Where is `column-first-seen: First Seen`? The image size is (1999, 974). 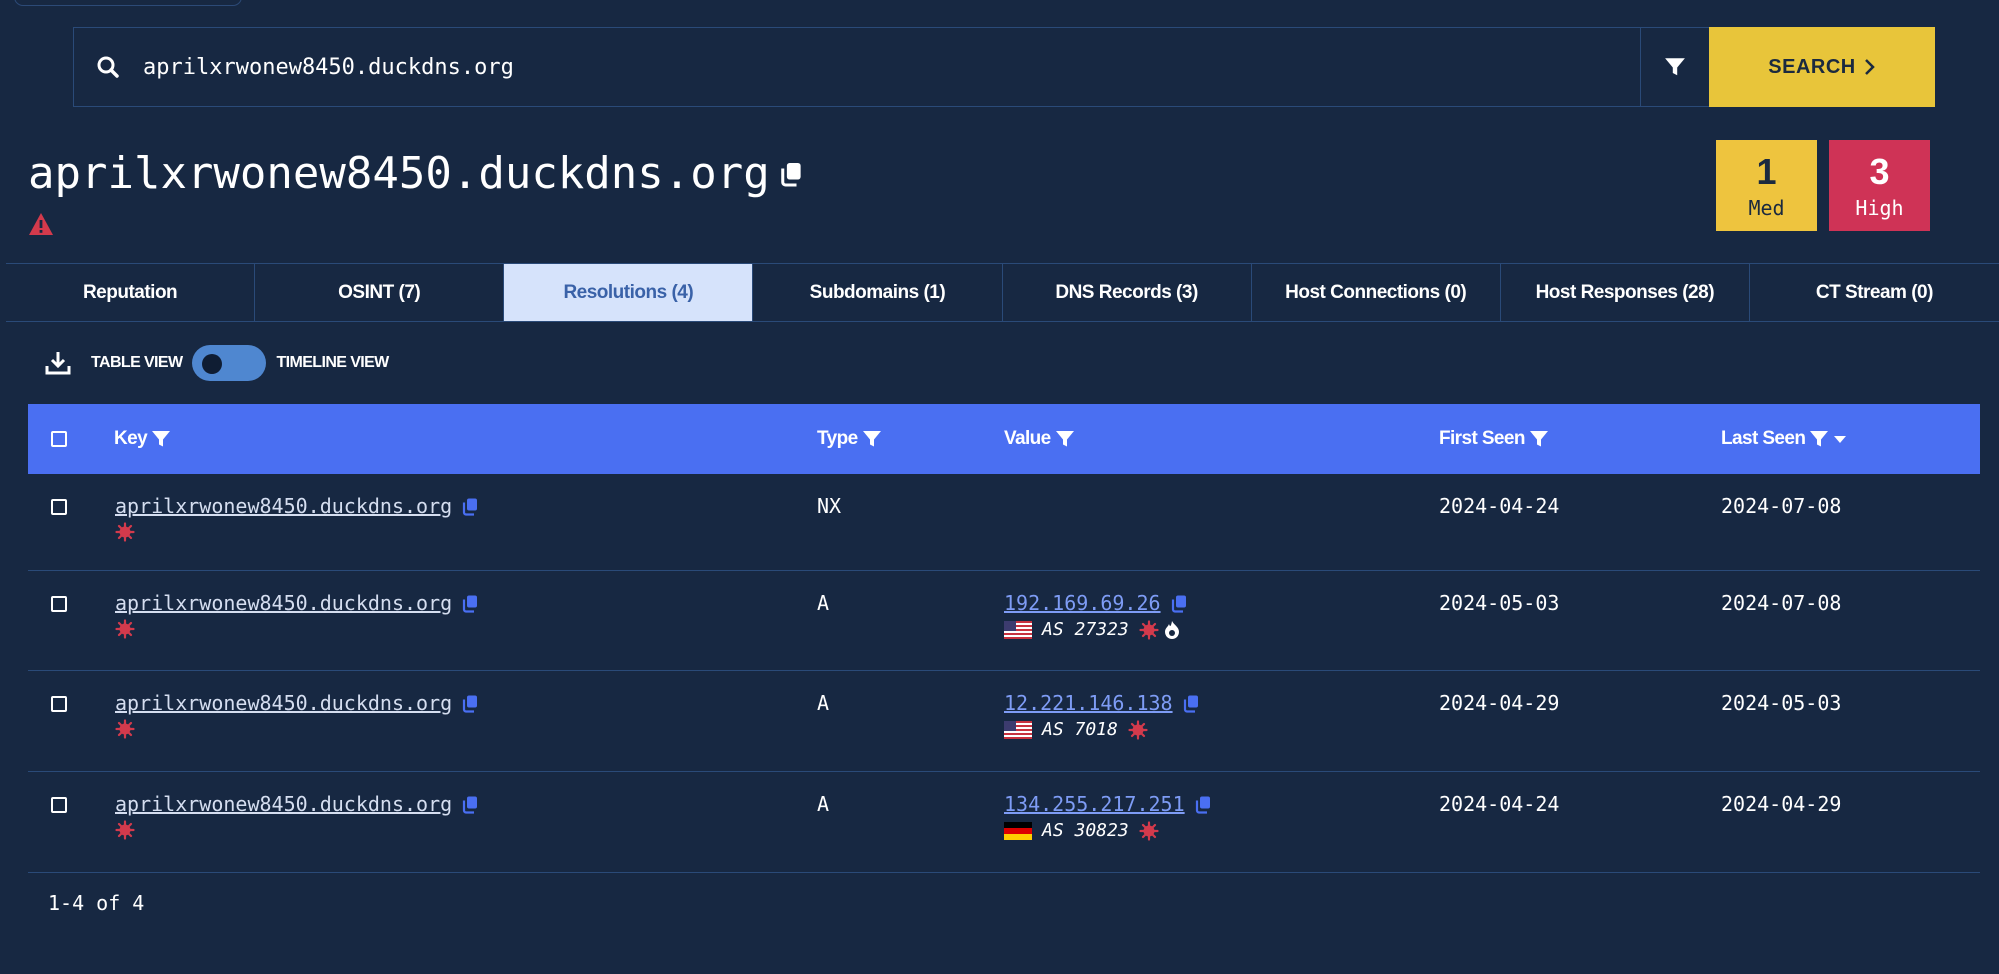 column-first-seen: First Seen is located at coordinates (1494, 439).